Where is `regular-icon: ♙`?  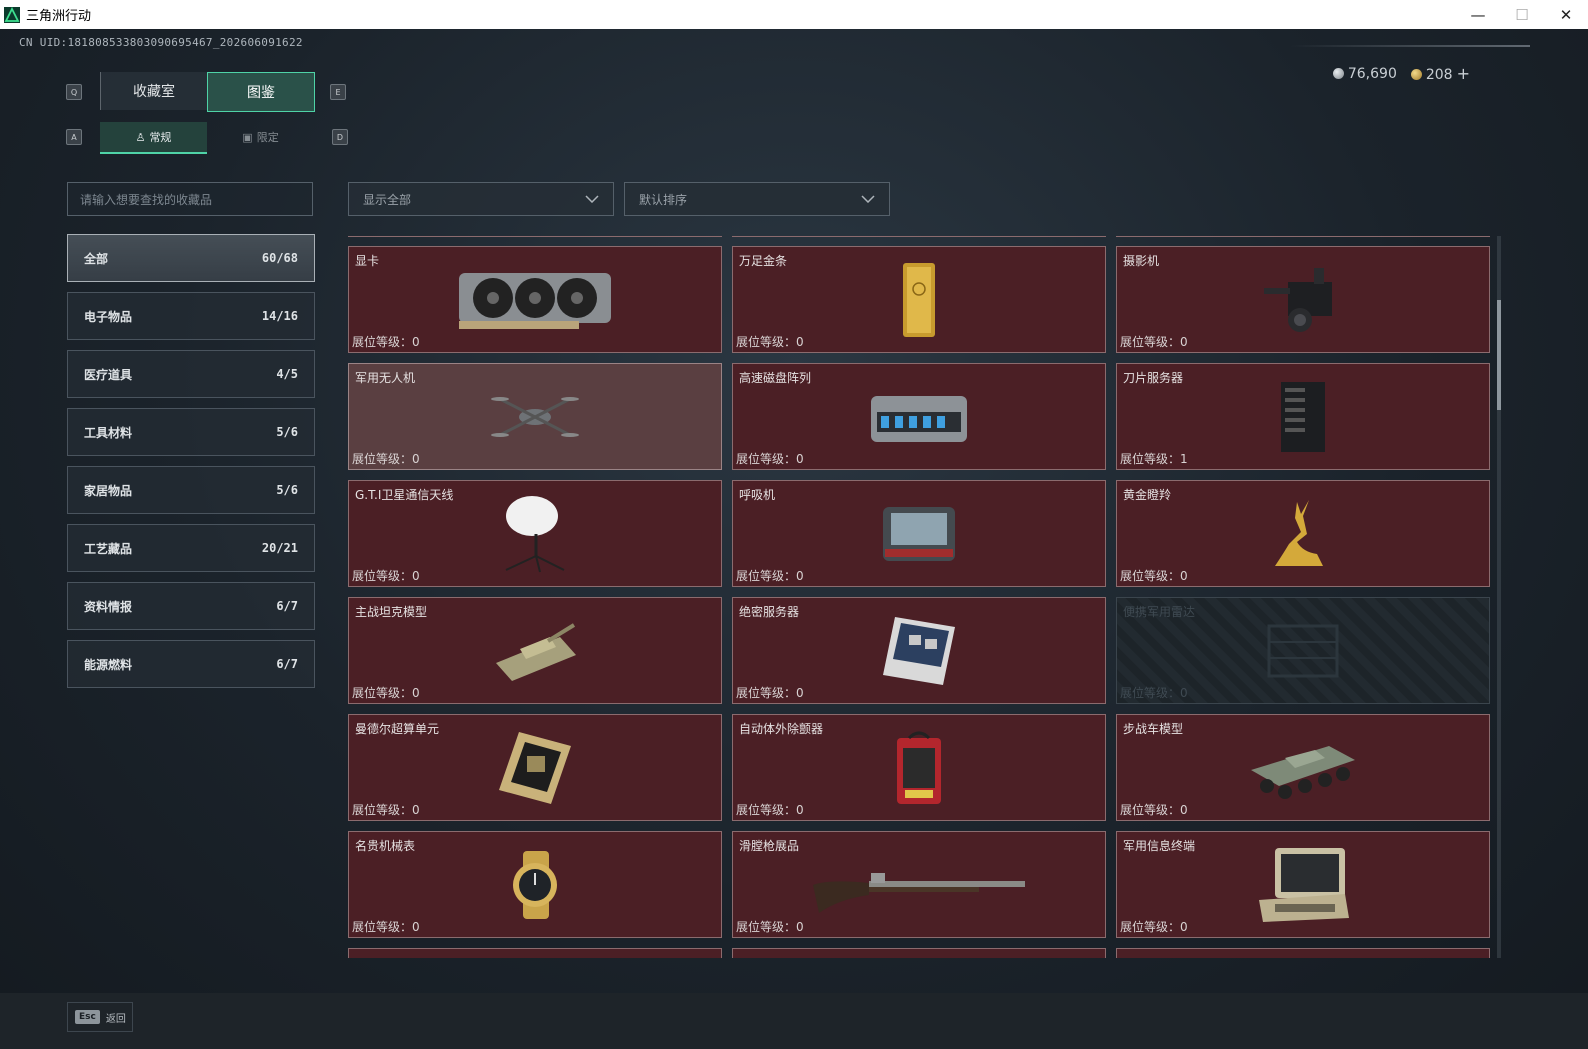
regular-icon: ♙ is located at coordinates (140, 137).